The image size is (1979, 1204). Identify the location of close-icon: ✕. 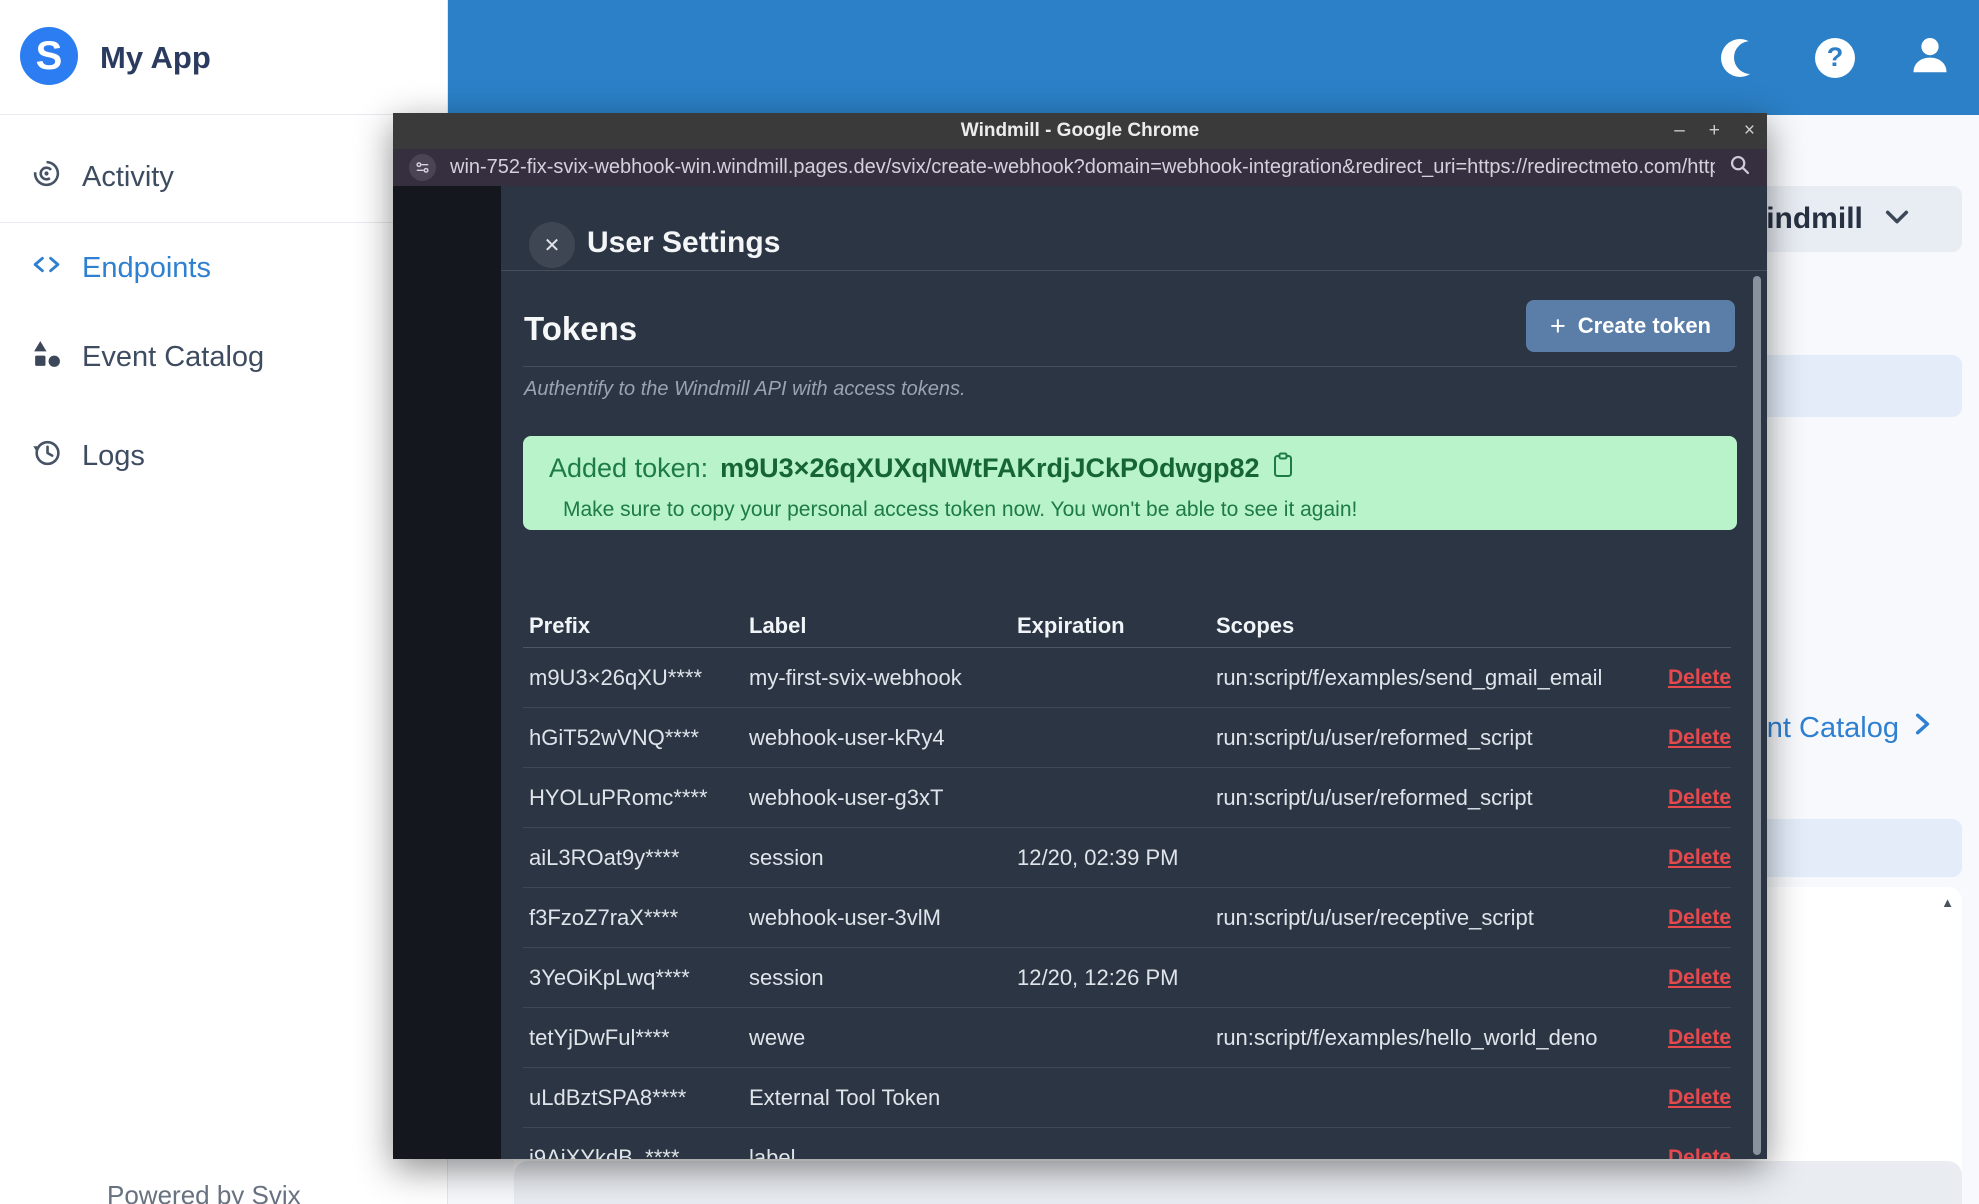
(552, 245).